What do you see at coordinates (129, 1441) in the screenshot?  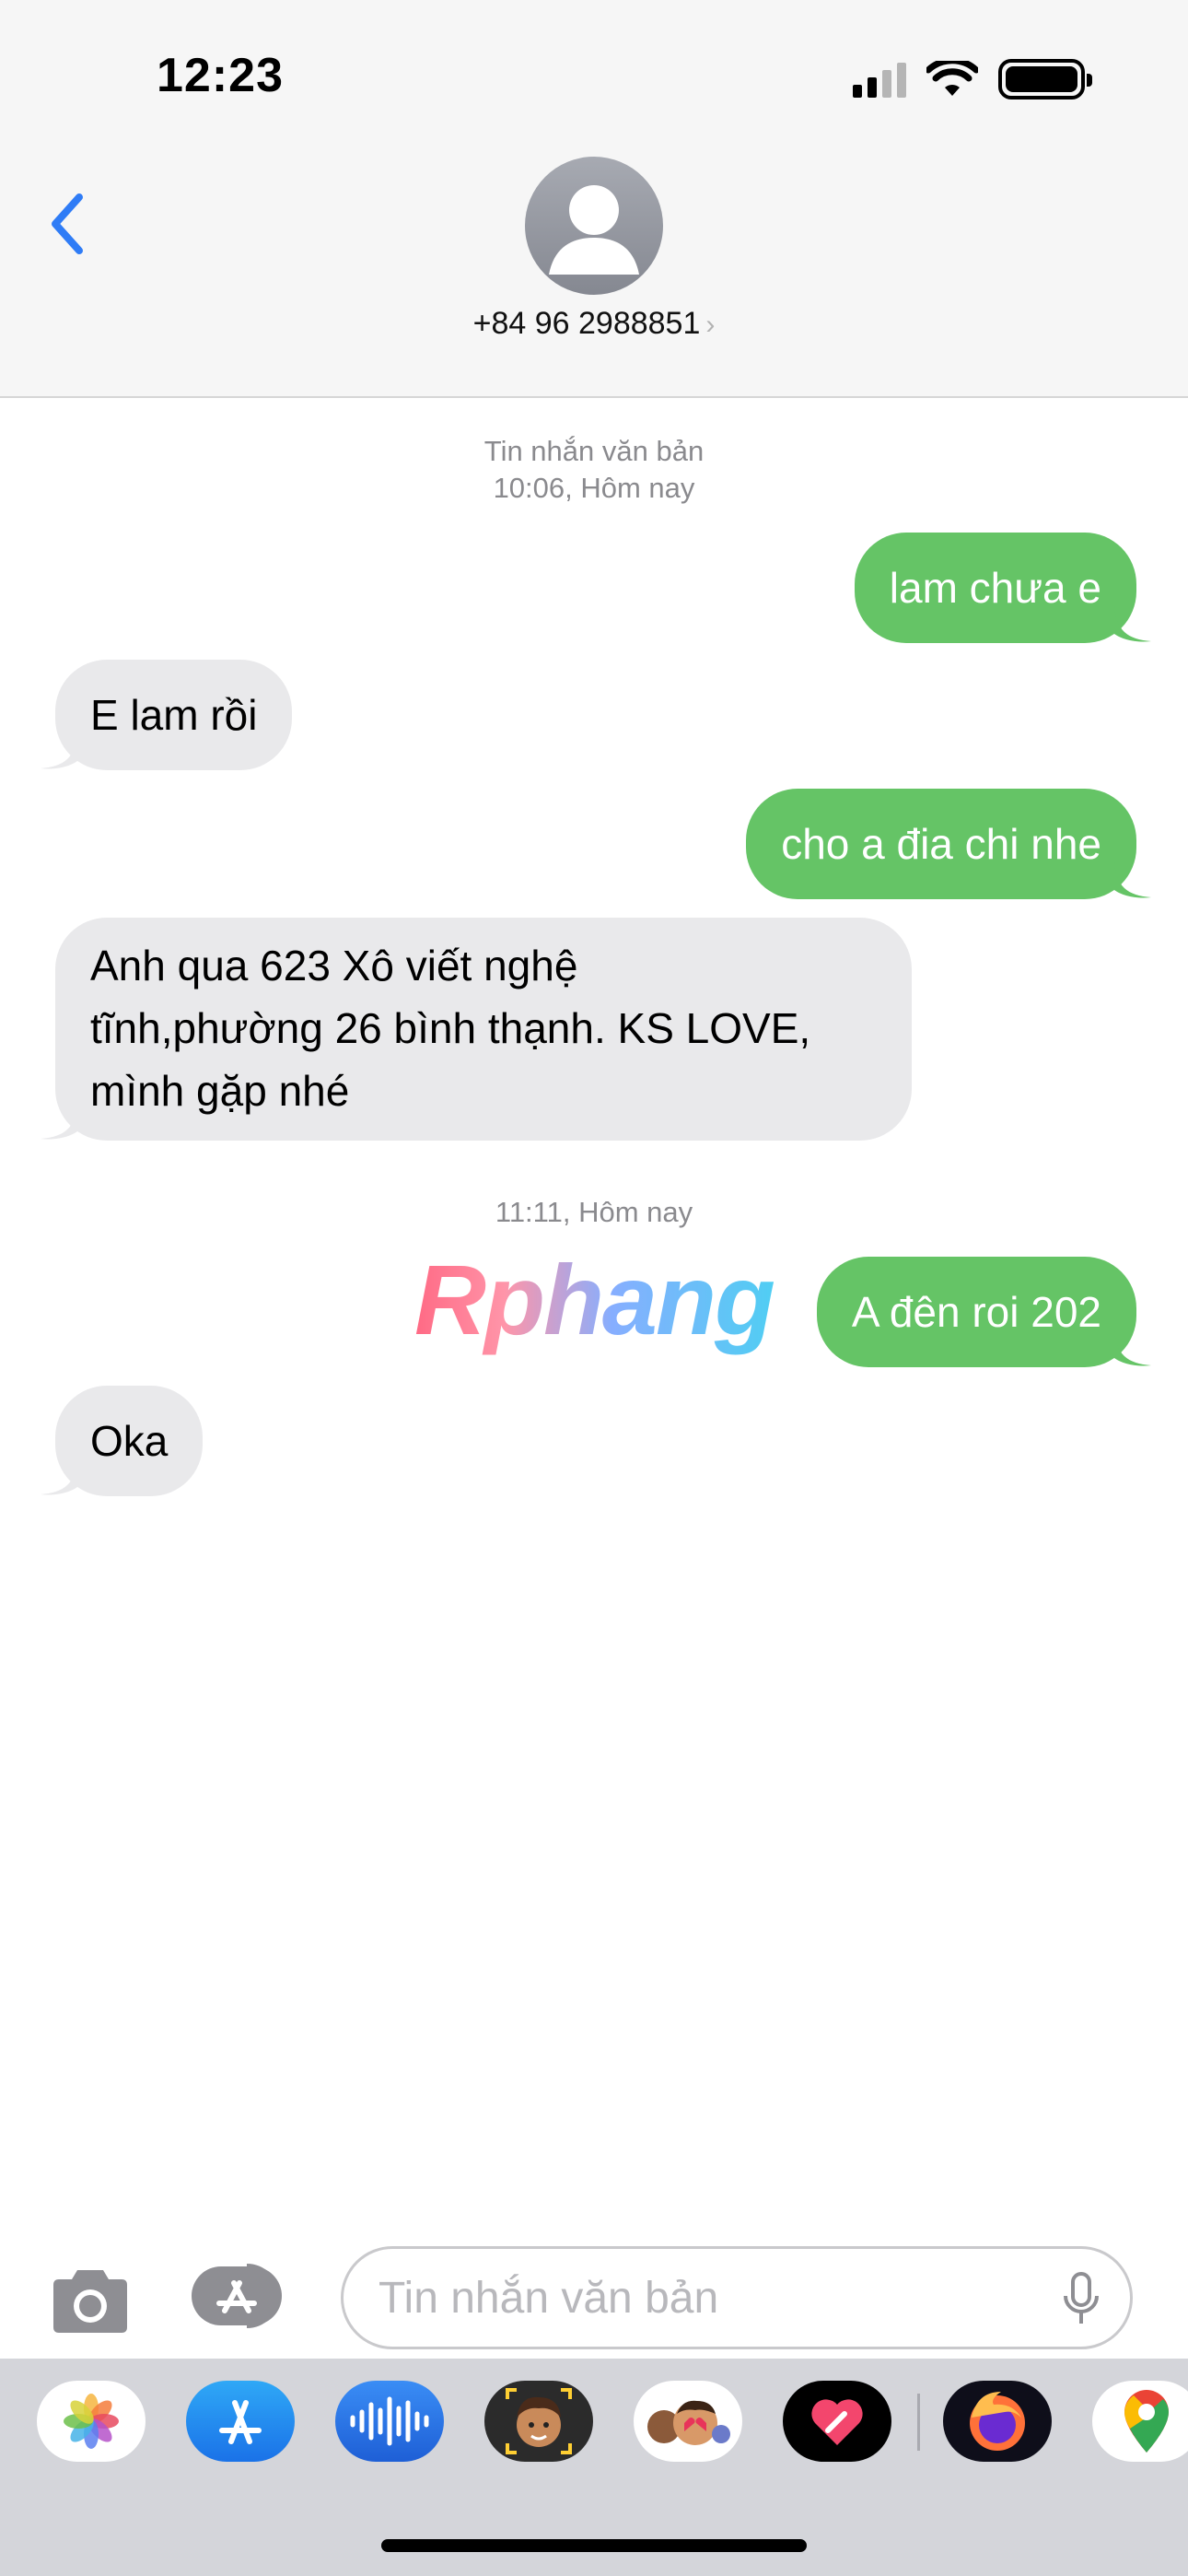 I see `message-text: Oka` at bounding box center [129, 1441].